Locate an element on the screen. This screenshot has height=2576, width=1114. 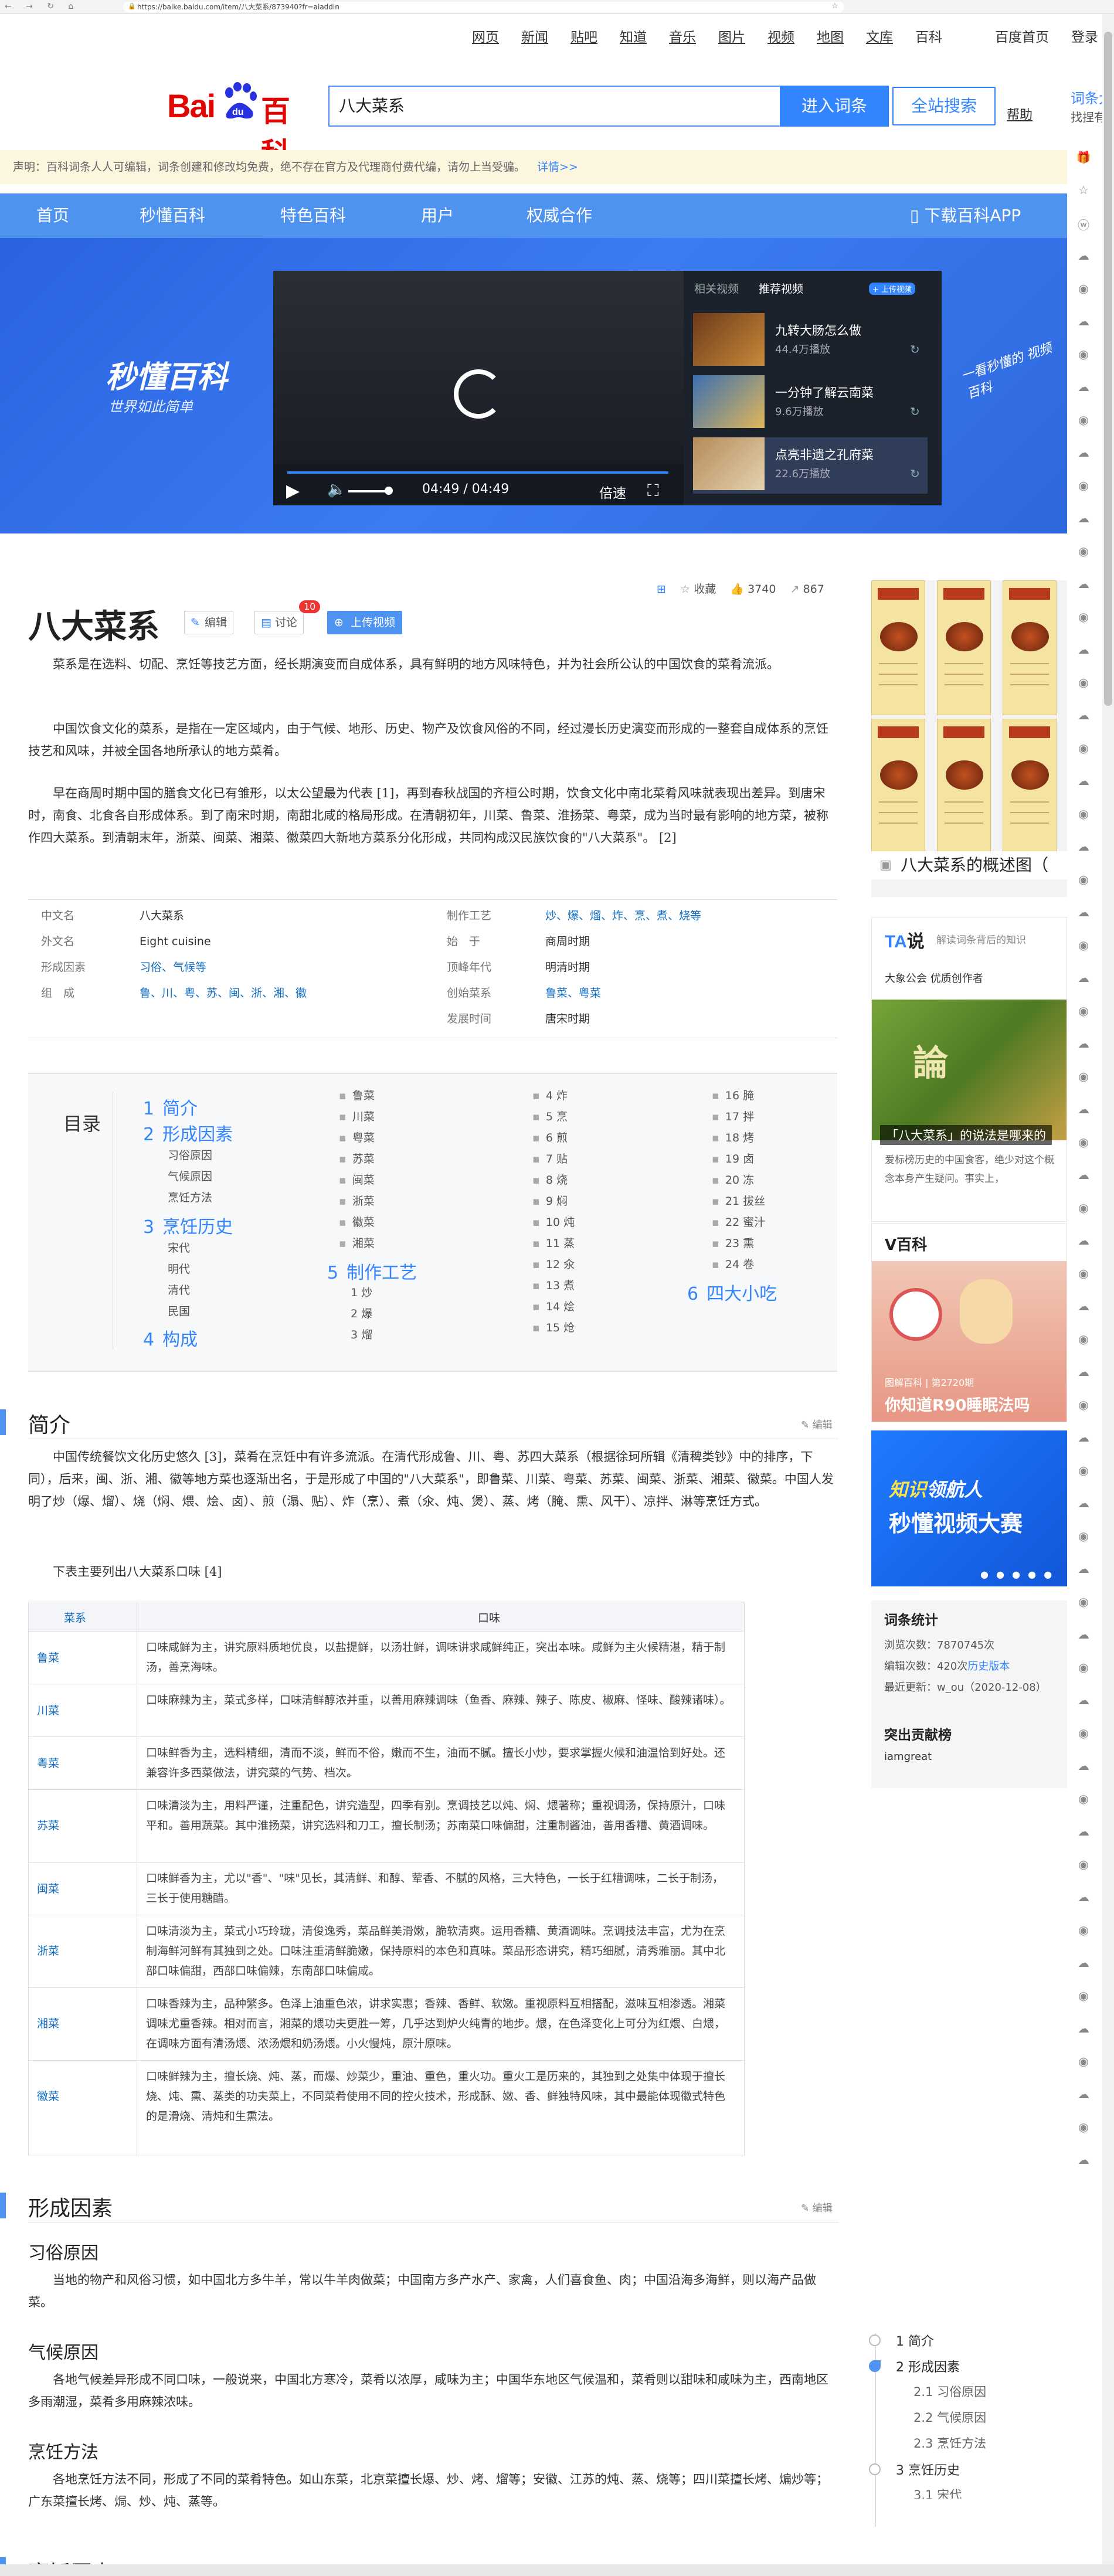
download-app-link: ▯ 下载百科APP is located at coordinates (966, 216).